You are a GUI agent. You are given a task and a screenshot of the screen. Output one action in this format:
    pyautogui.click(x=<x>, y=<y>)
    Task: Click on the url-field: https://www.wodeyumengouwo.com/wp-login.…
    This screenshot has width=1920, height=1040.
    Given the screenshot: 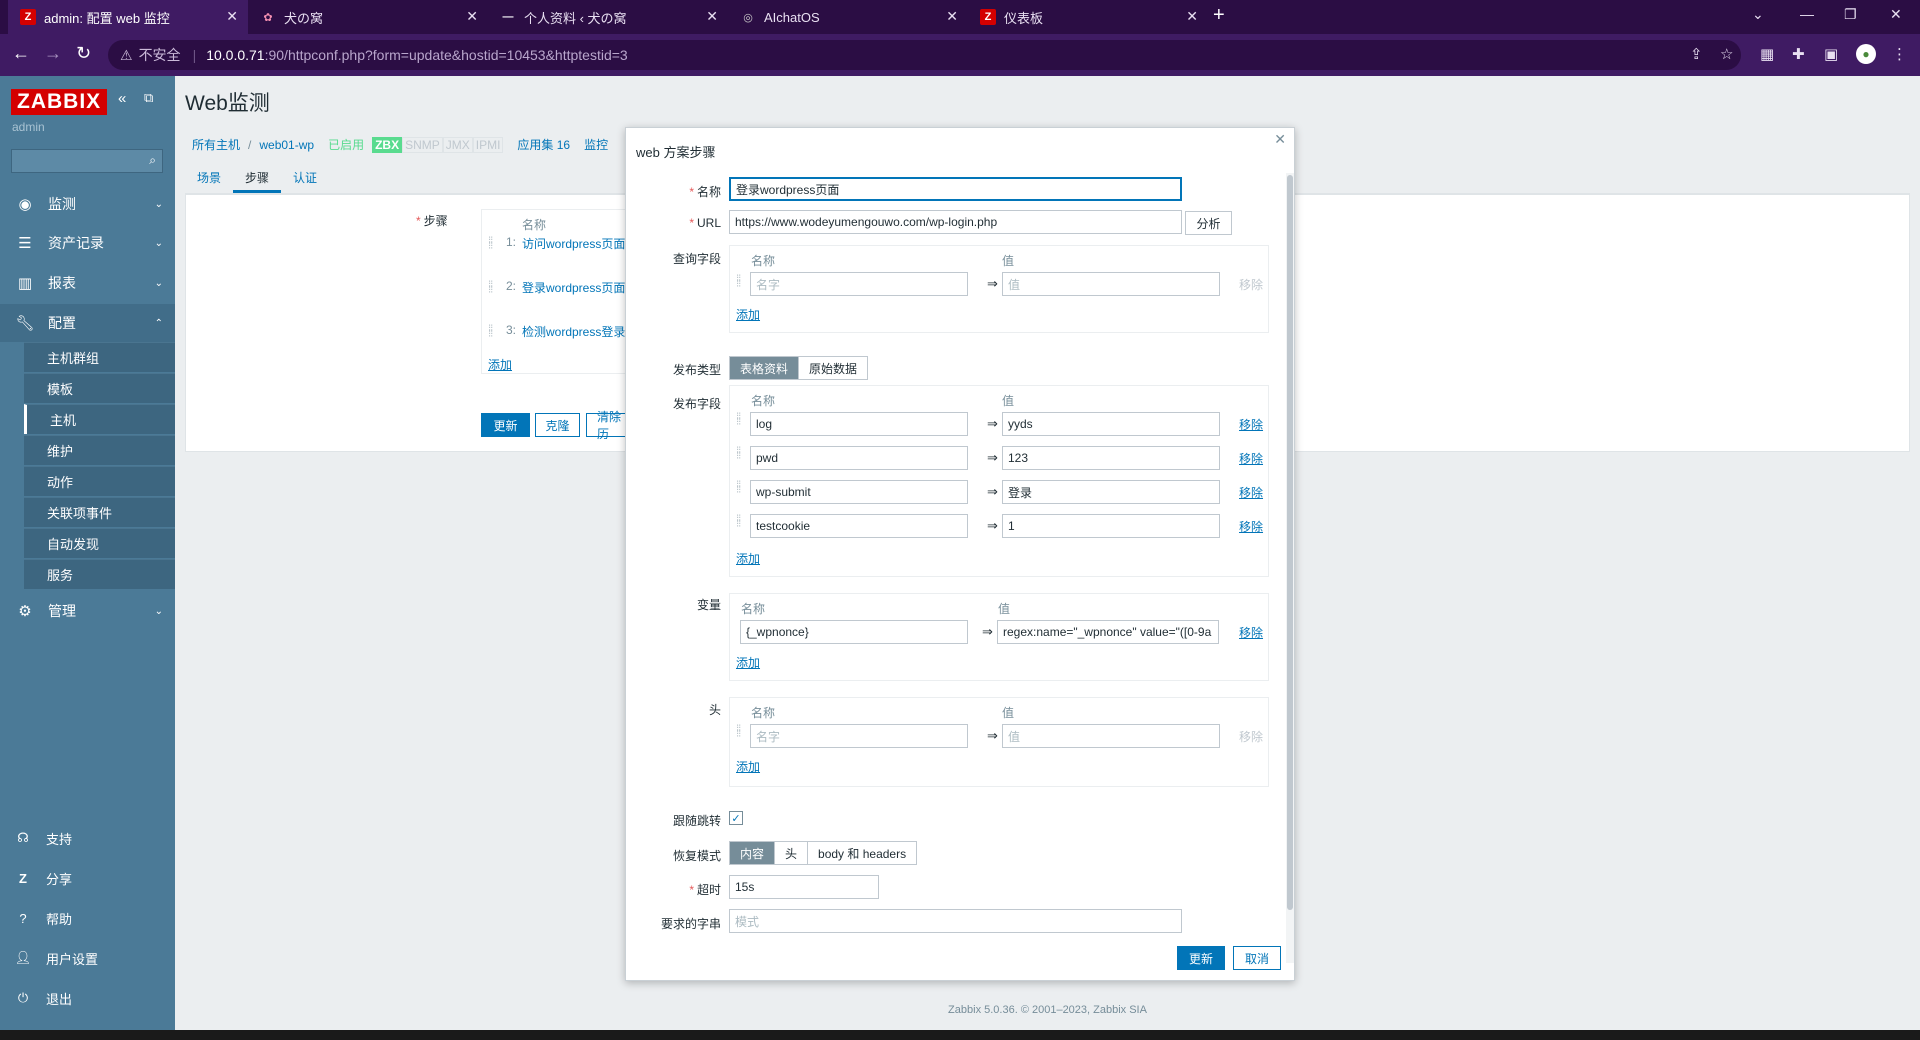 What is the action you would take?
    pyautogui.click(x=955, y=222)
    